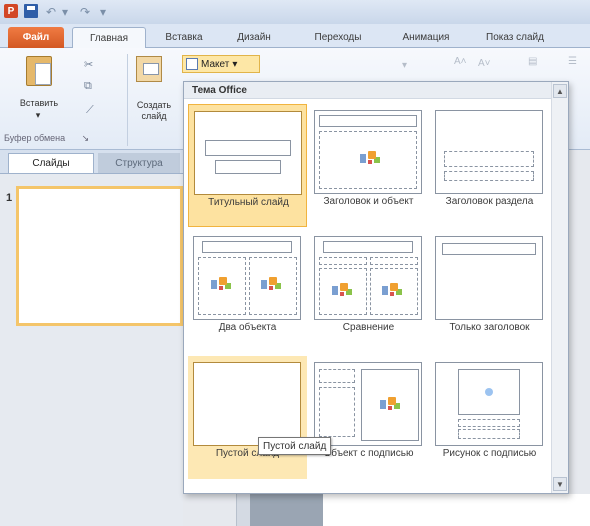 The width and height of the screenshot is (590, 526). What do you see at coordinates (489, 159) in the screenshot?
I see `section-title-placeholder` at bounding box center [489, 159].